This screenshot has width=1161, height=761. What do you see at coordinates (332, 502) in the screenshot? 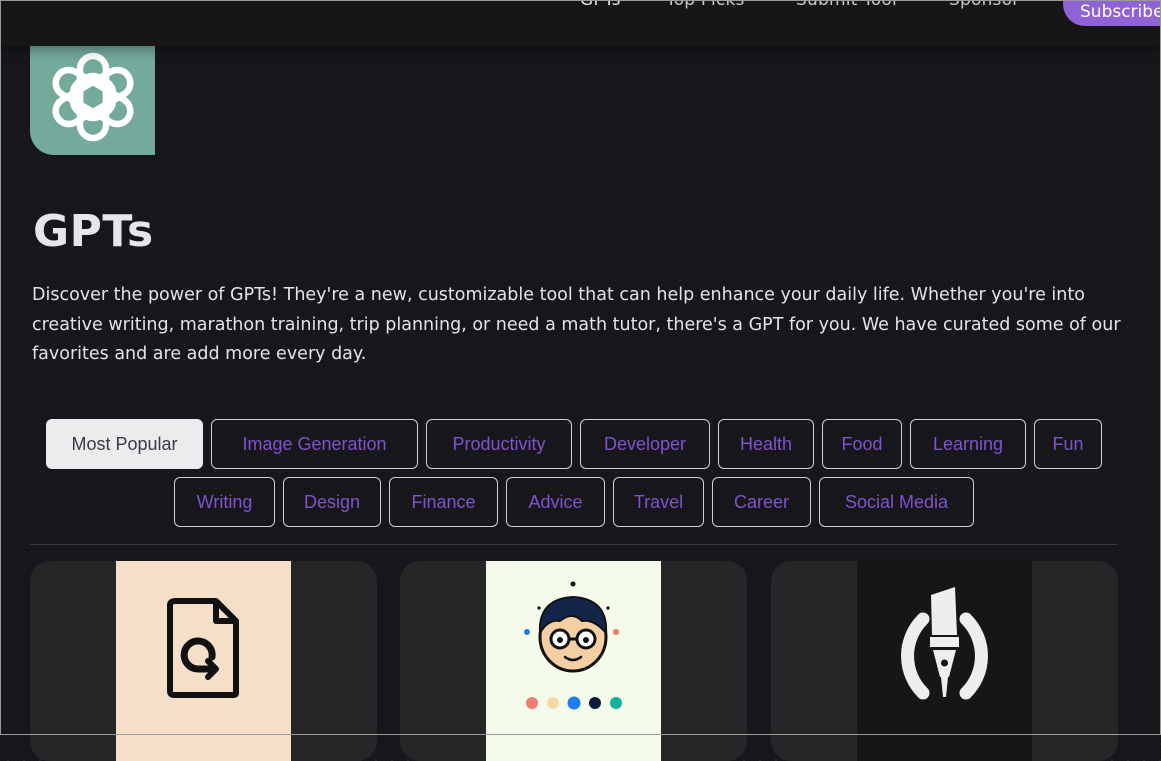
I see `category-chip-design: Design` at bounding box center [332, 502].